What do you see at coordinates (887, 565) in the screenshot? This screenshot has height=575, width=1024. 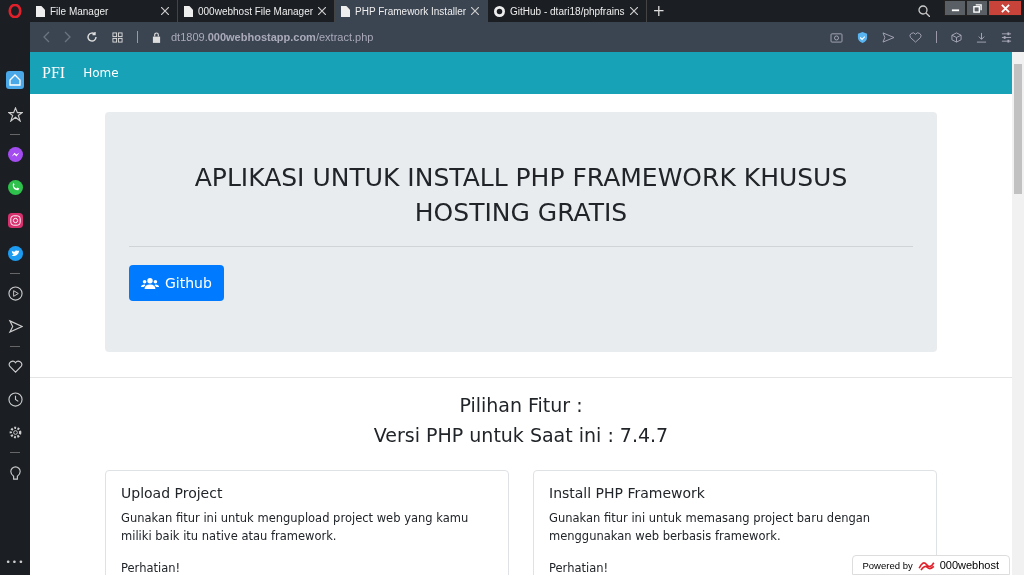 I see `badge-label: Powered by` at bounding box center [887, 565].